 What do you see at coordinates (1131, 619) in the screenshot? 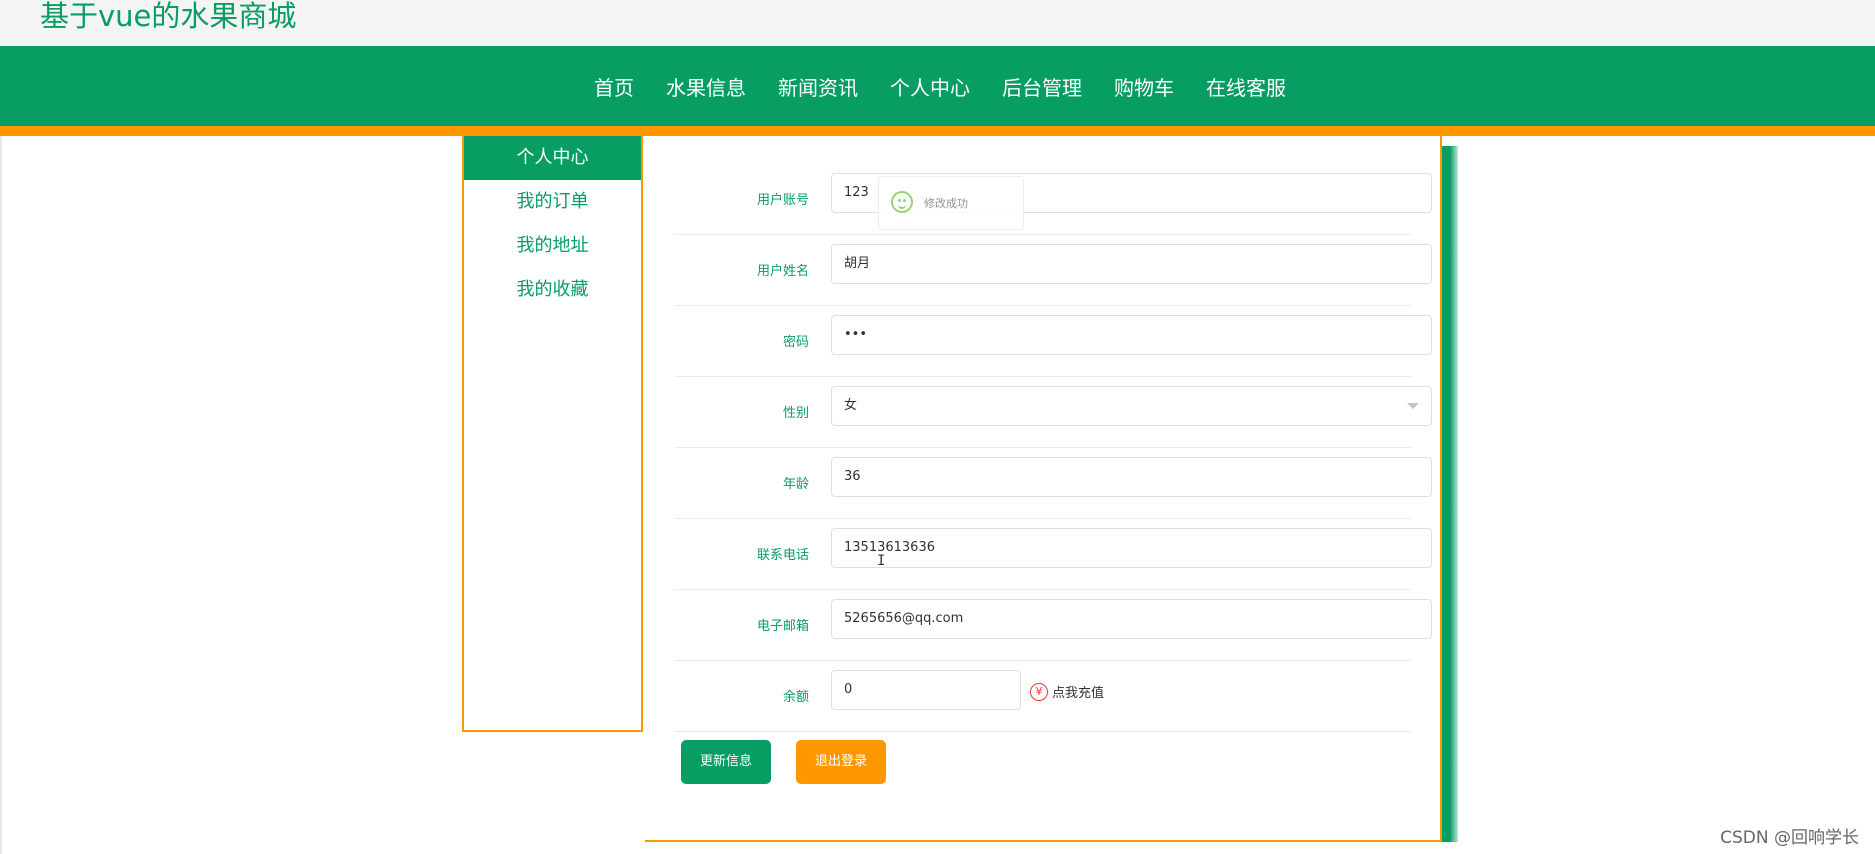
I see `email-input: 5265656@qq.com` at bounding box center [1131, 619].